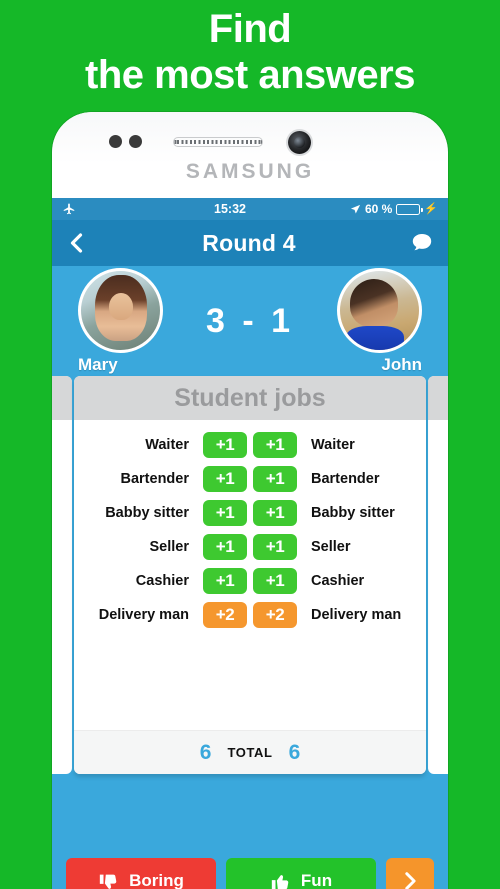 This screenshot has height=889, width=500. Describe the element at coordinates (169, 547) in the screenshot. I see `answer-label-left: Seller` at that location.